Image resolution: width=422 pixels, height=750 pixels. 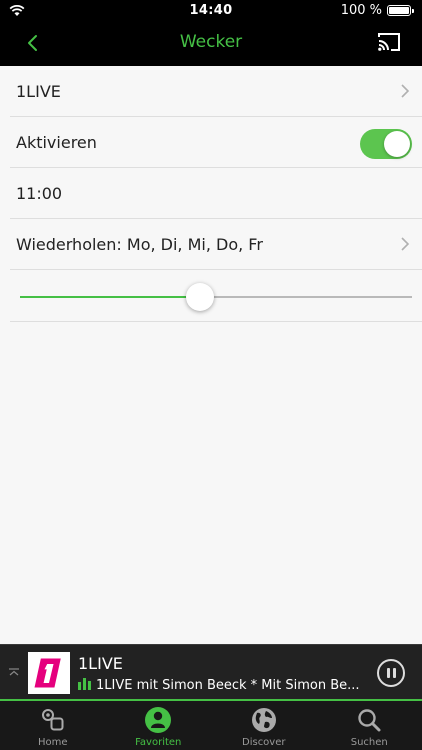 I want to click on toggle-knob, so click(x=397, y=144).